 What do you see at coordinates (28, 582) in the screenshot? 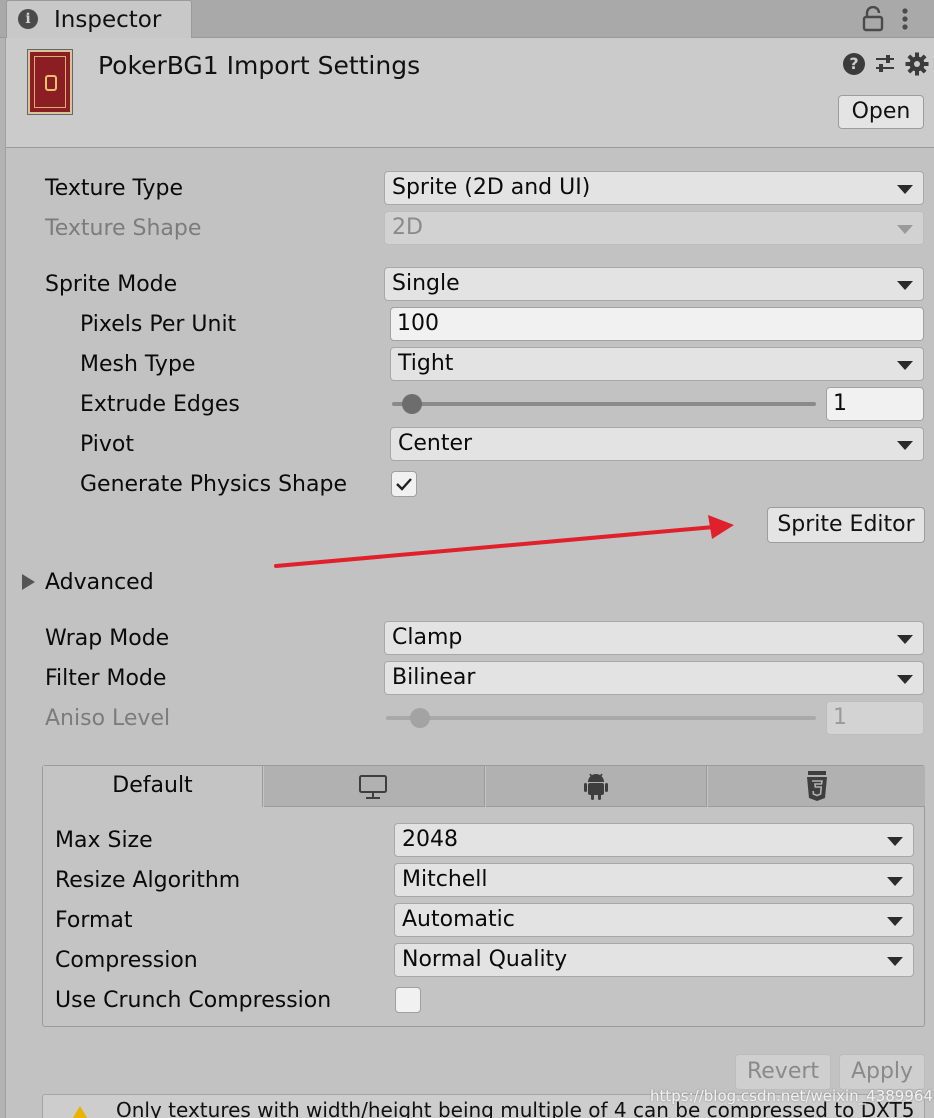
I see `foldout-arrow-icon` at bounding box center [28, 582].